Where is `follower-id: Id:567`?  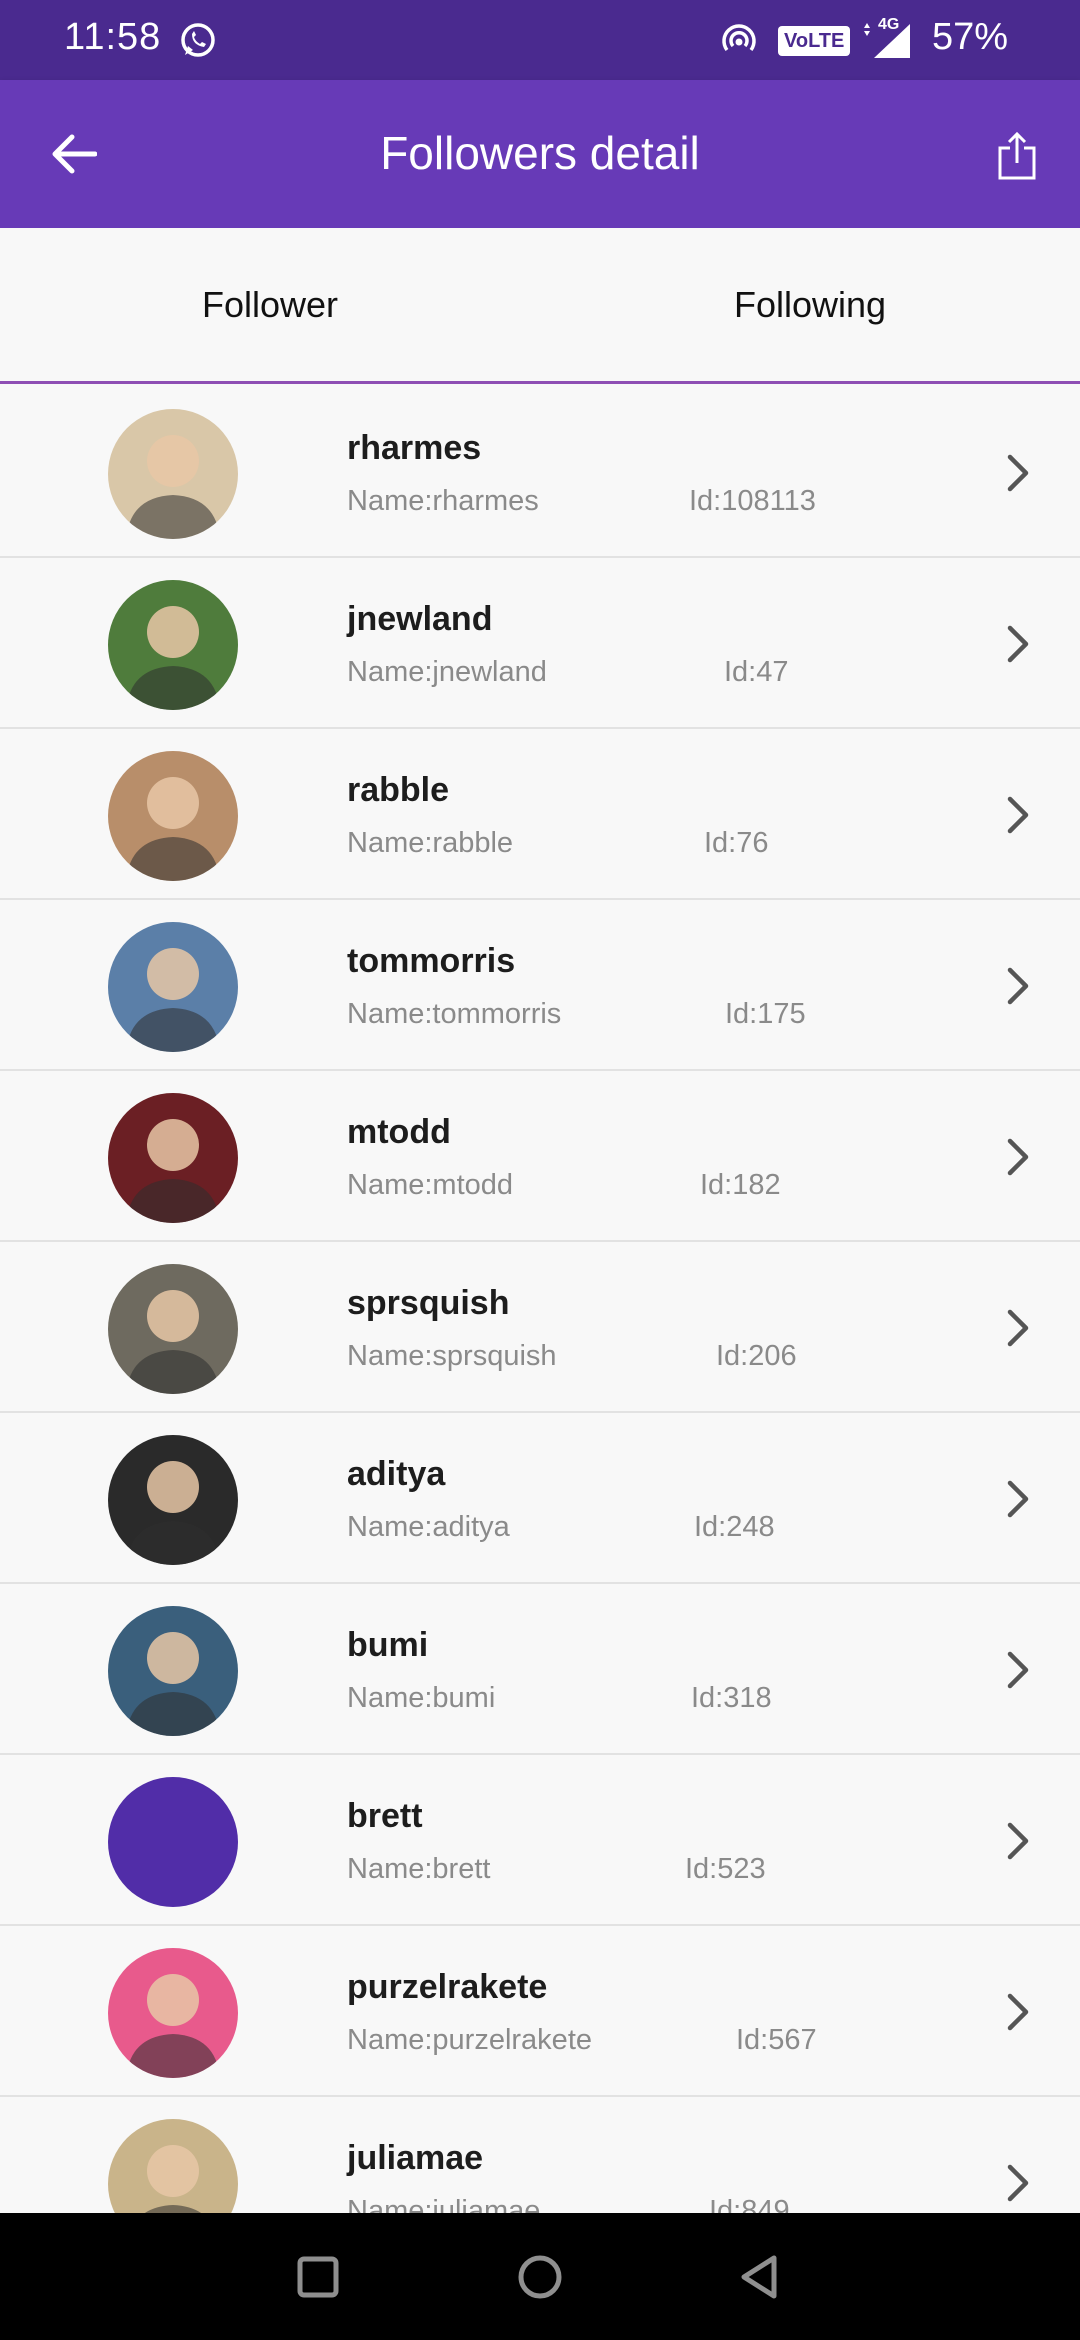
follower-id: Id:567 is located at coordinates (776, 2040).